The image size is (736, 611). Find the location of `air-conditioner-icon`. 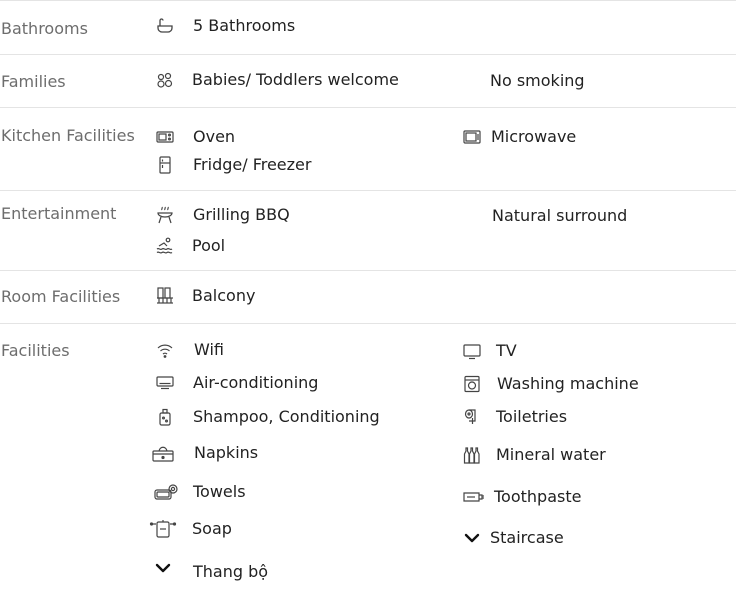

air-conditioner-icon is located at coordinates (165, 383).